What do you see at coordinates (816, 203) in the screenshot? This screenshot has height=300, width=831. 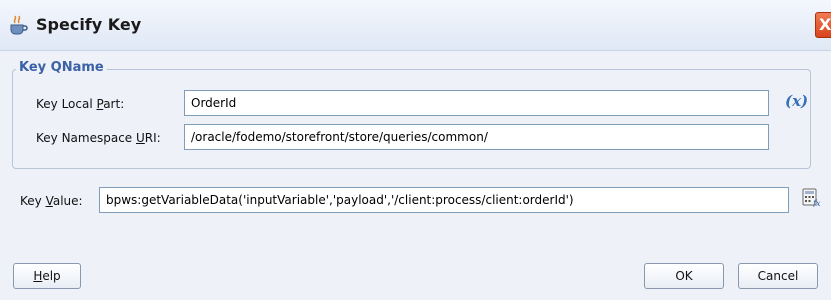 I see `svg-text: fx` at bounding box center [816, 203].